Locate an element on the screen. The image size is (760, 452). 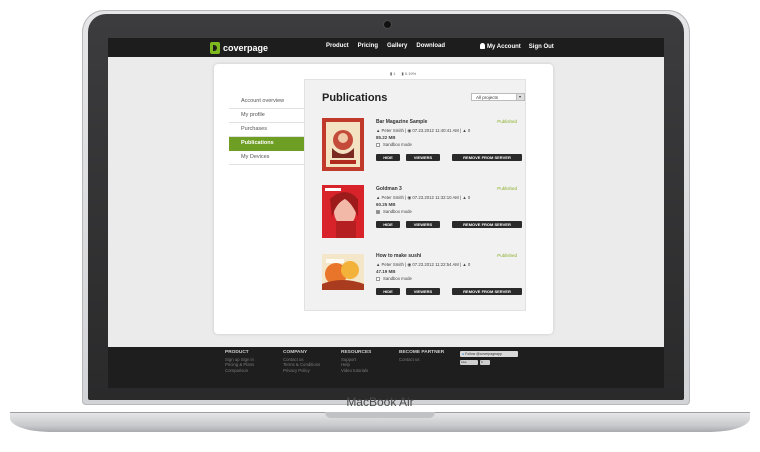
footer-link: Video tutorials is located at coordinates (356, 371).